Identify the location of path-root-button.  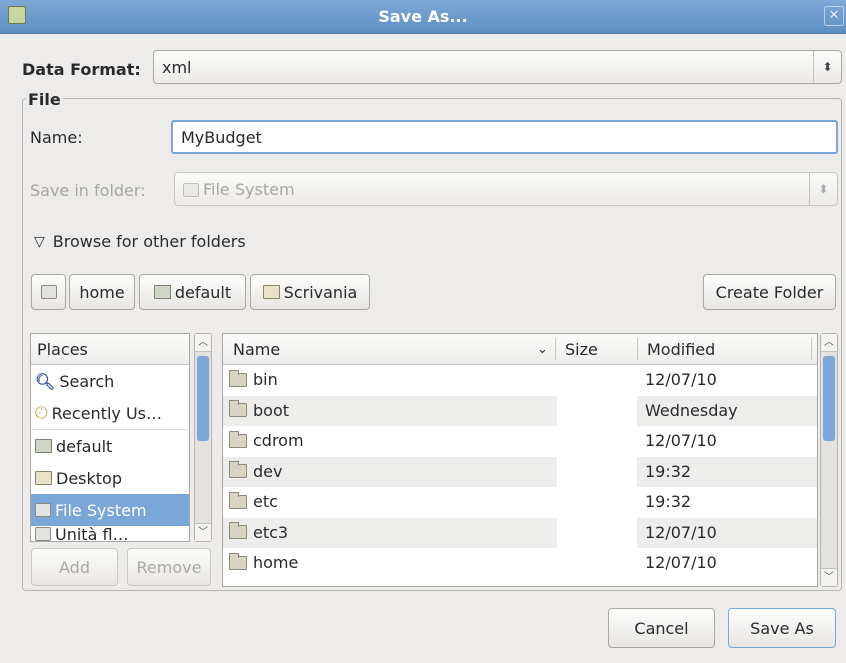
(48, 292).